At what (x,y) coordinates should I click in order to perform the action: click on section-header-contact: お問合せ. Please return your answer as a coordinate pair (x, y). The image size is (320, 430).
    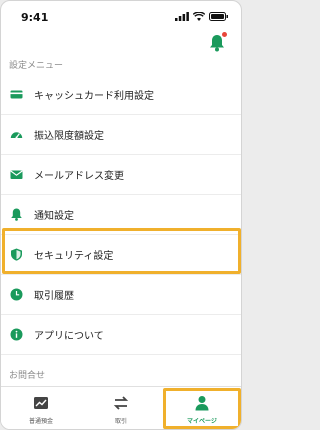
    Looking at the image, I should click on (27, 376).